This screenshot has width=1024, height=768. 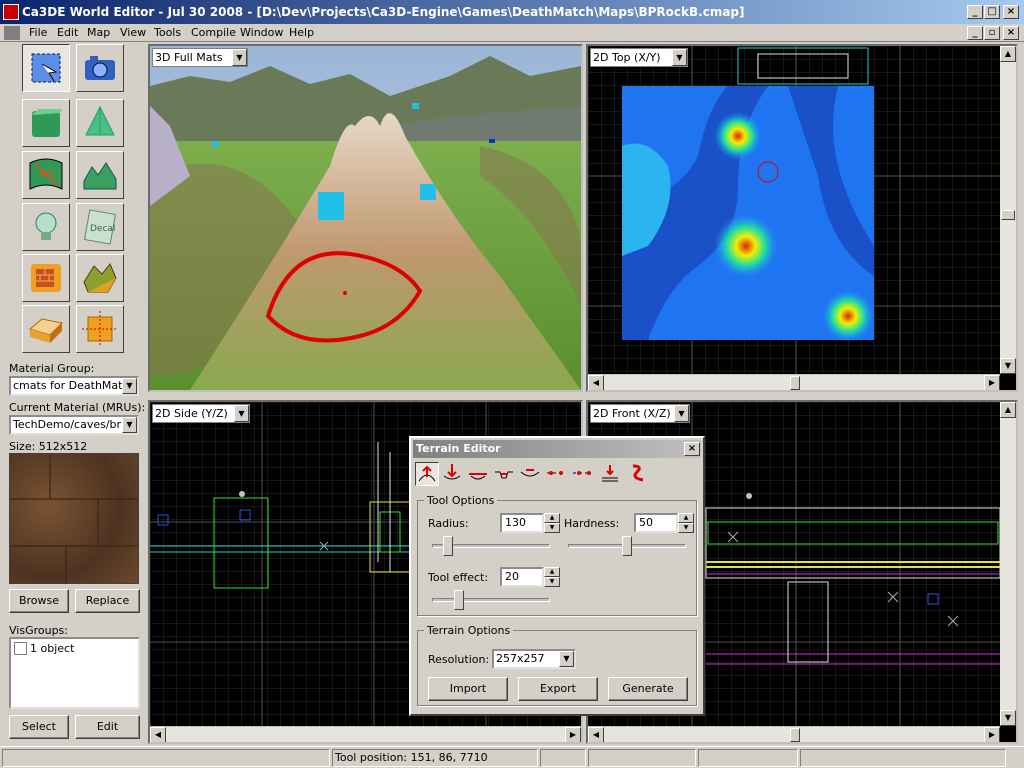 I want to click on antifill-tool-button, so click(x=531, y=474).